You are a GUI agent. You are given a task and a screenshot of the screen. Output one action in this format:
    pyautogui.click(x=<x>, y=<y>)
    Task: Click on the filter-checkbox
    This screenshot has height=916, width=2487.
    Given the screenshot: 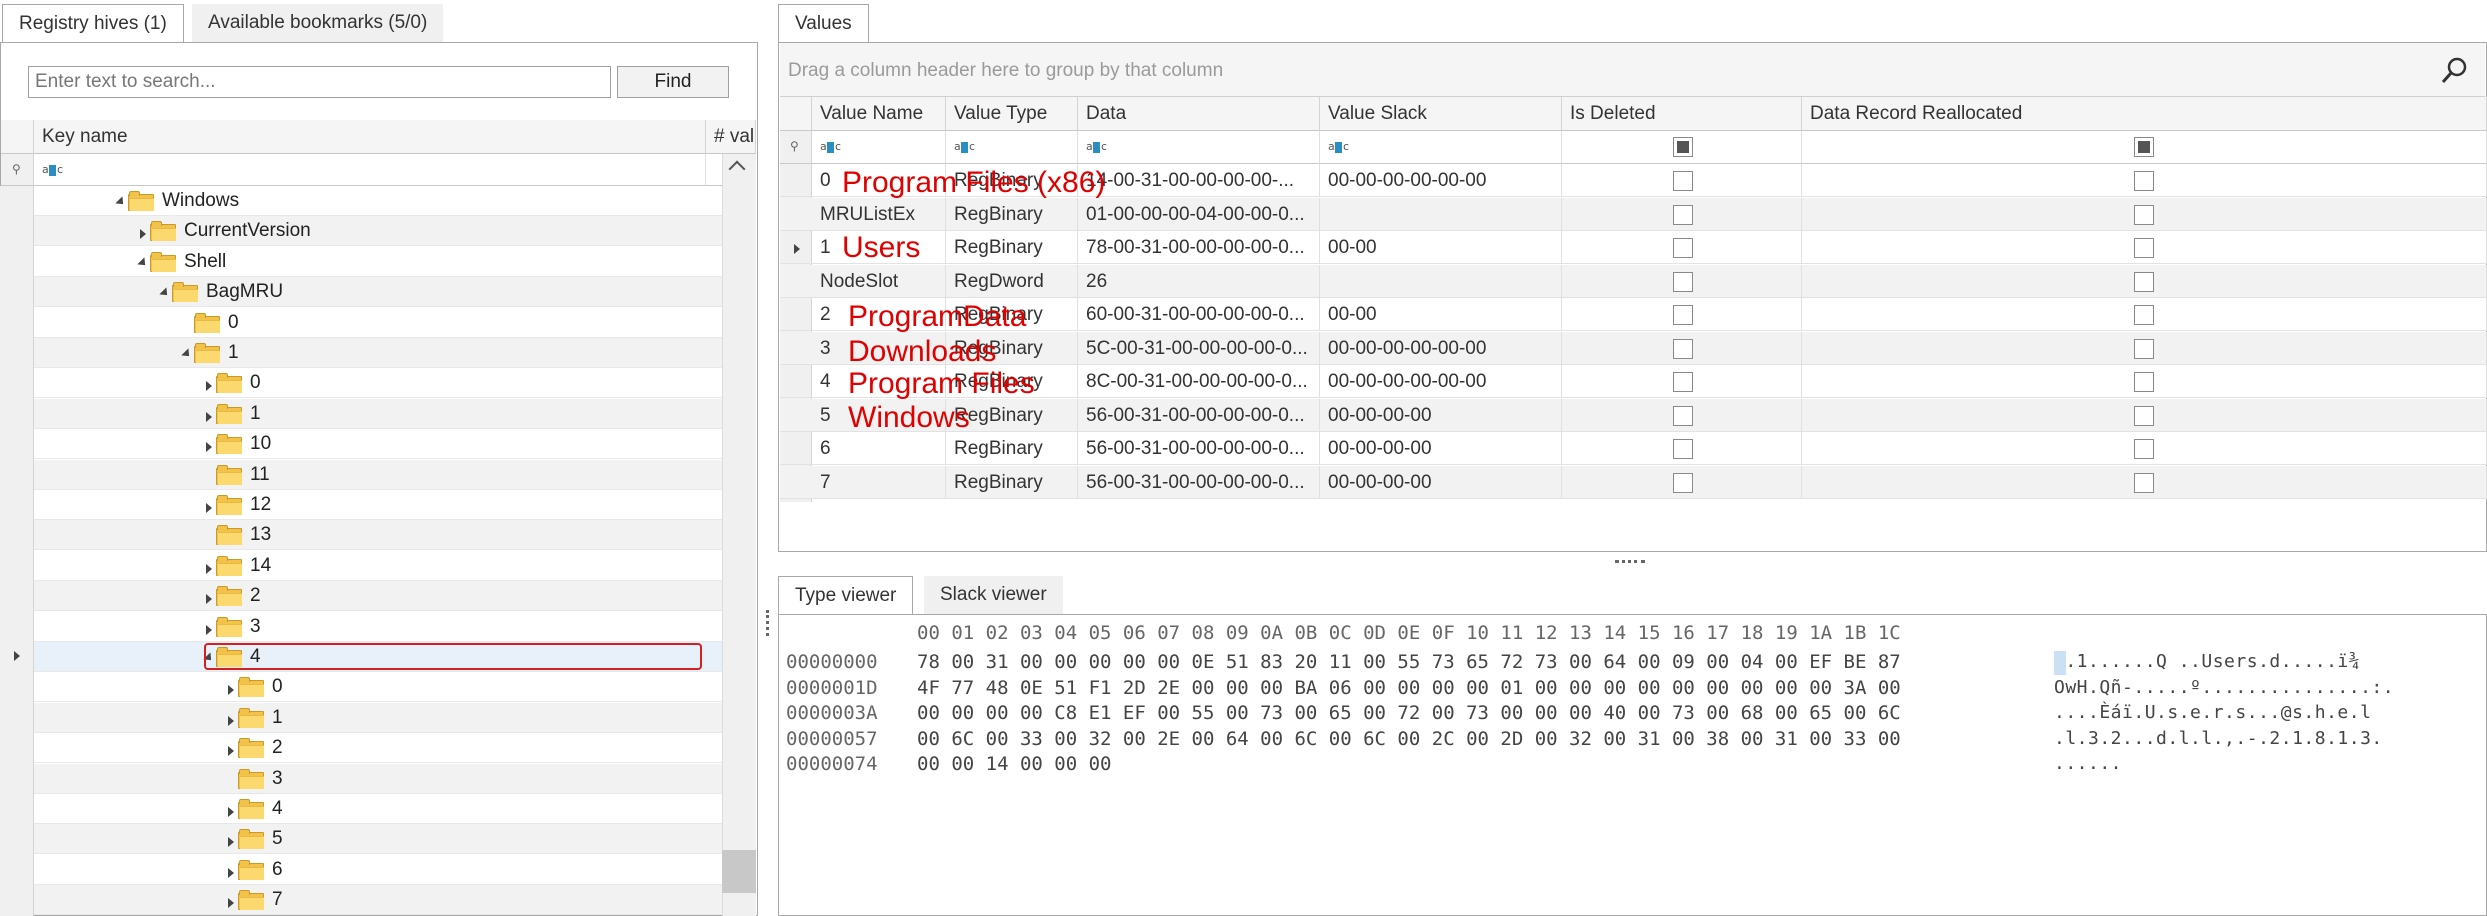 What is the action you would take?
    pyautogui.click(x=2144, y=147)
    